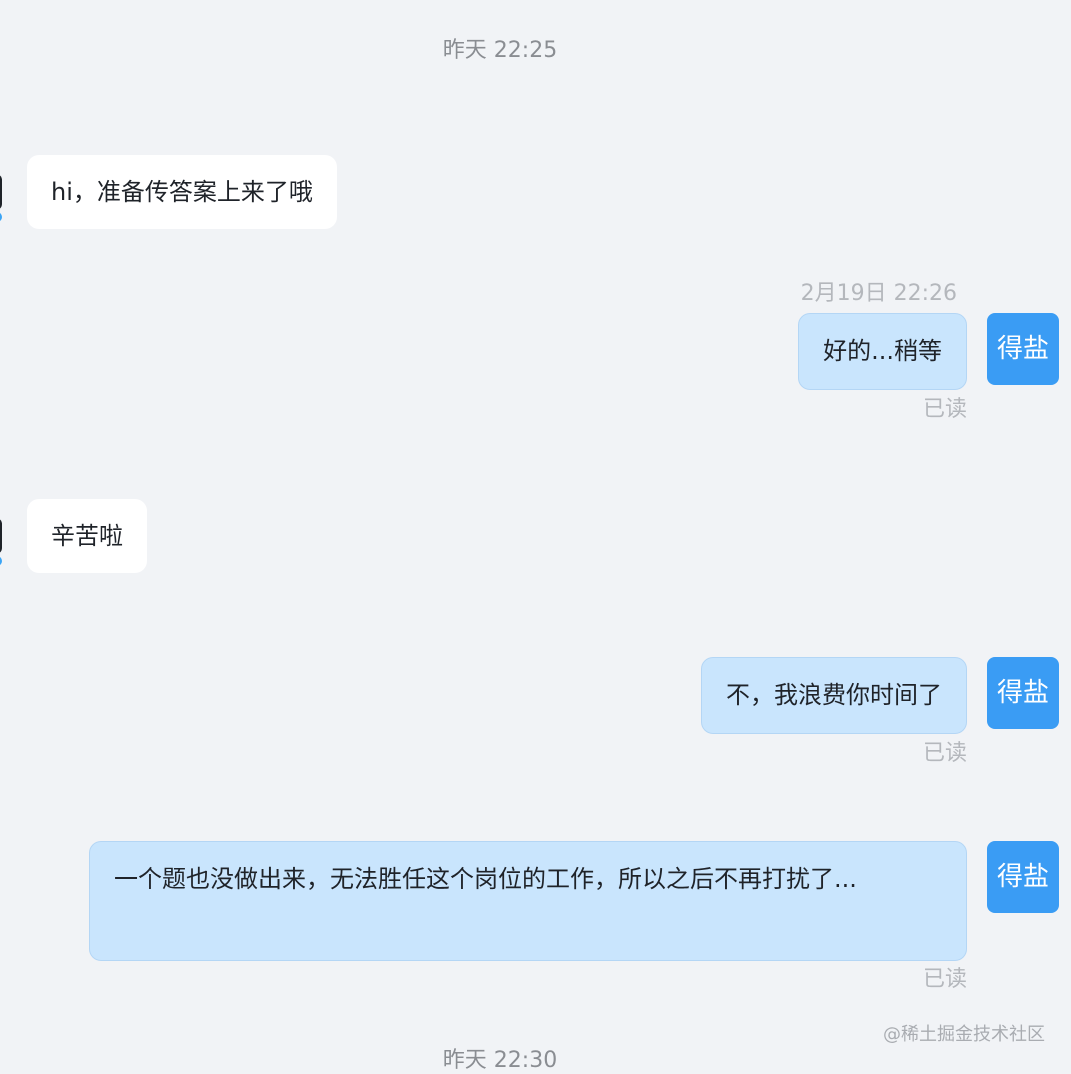 Image resolution: width=1071 pixels, height=1074 pixels. I want to click on incoming-message: 辛苦啦, so click(87, 536).